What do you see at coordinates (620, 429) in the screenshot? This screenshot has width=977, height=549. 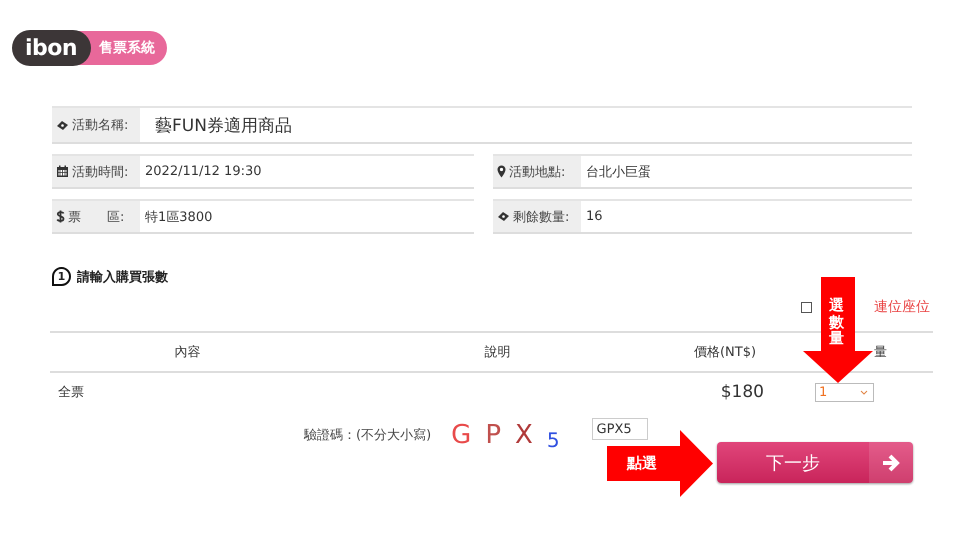 I see `captcha-input: GPX5` at bounding box center [620, 429].